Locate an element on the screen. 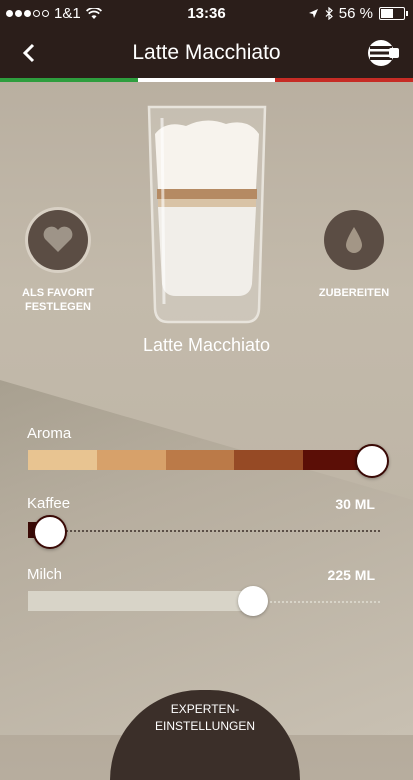  milch-value: 225 ML is located at coordinates (351, 575).